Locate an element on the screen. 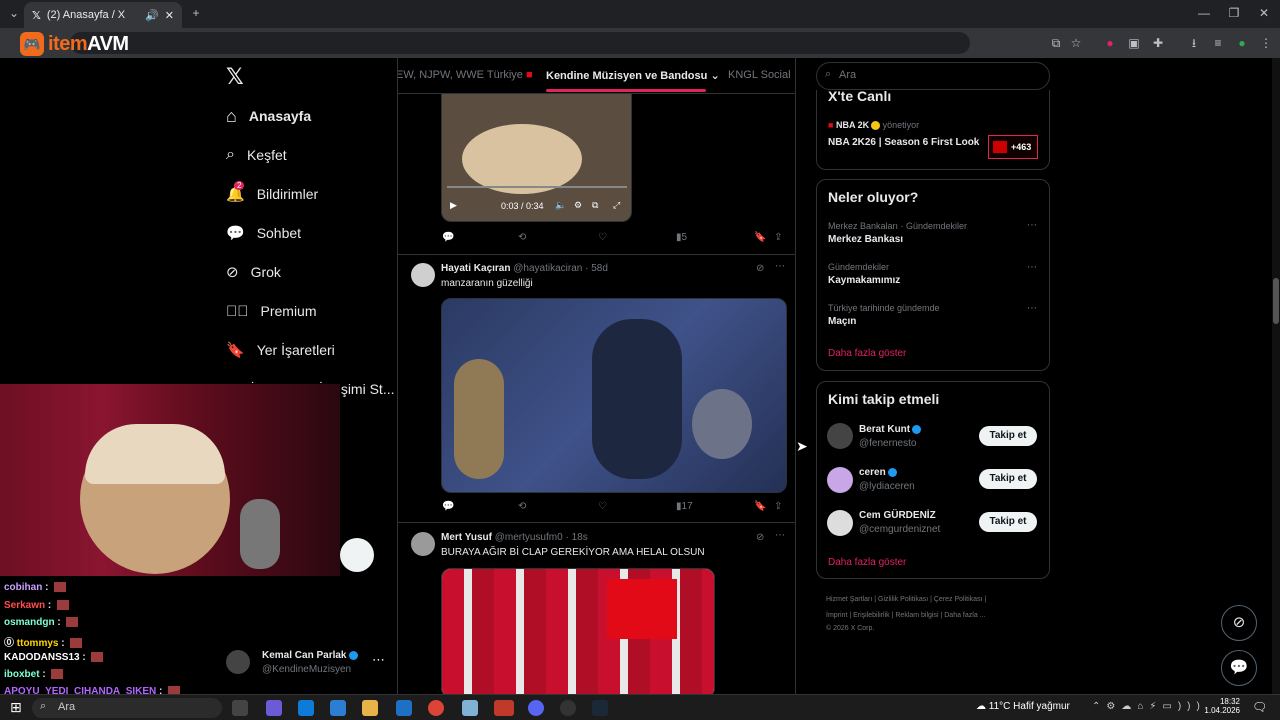 This screenshot has height=720, width=1280. tweet-video is located at coordinates (614, 395).